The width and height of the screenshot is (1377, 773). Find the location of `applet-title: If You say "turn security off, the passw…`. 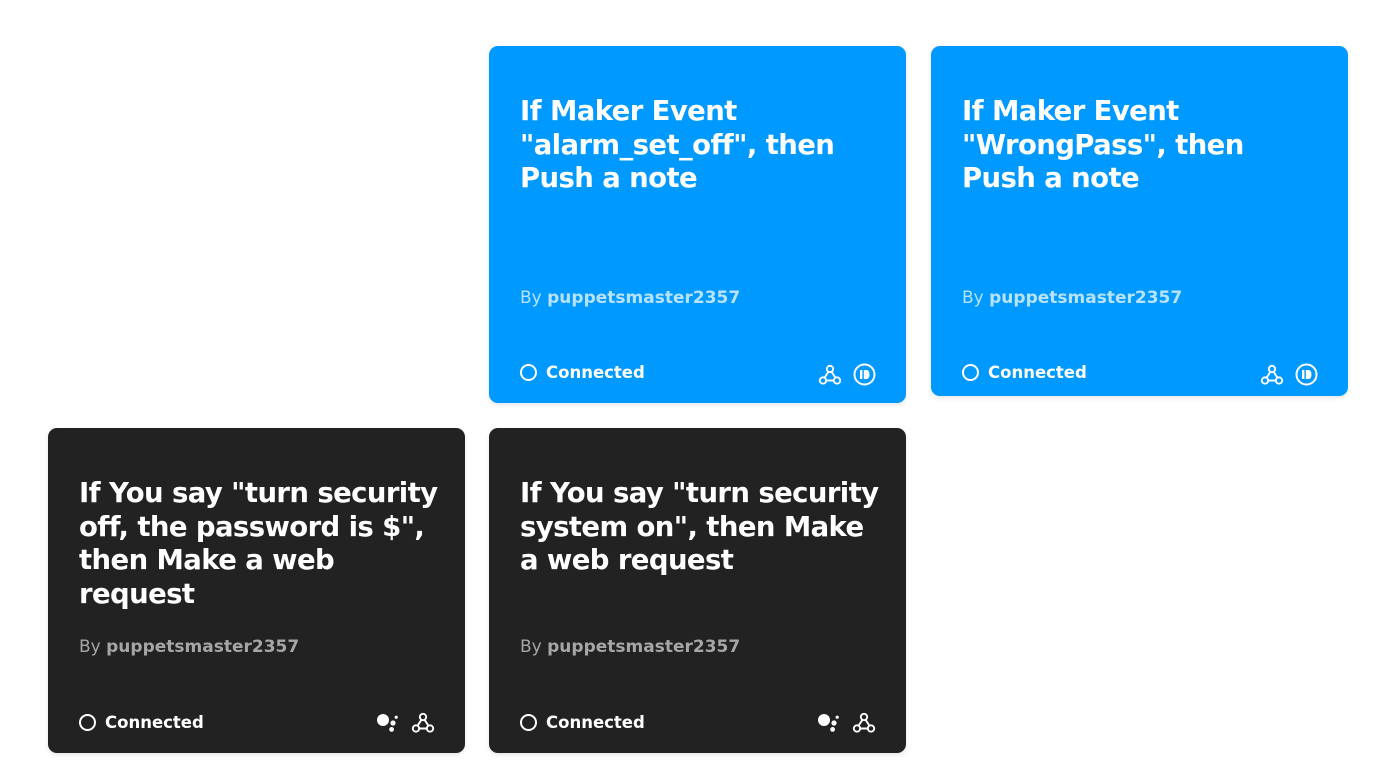

applet-title: If You say "turn security off, the passw… is located at coordinates (258, 543).